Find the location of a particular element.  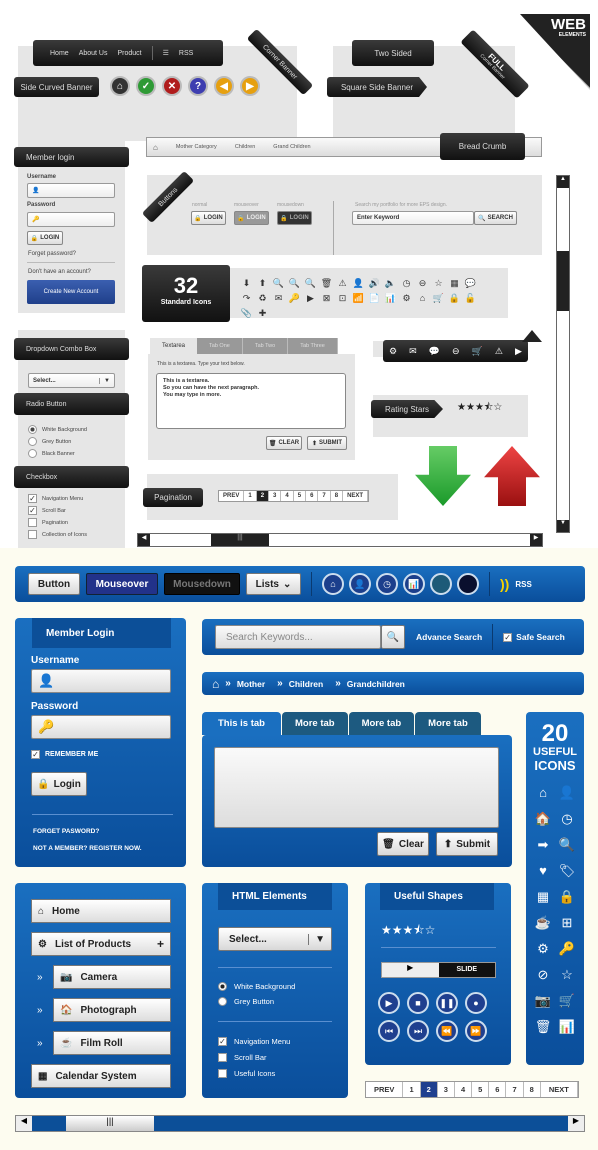

vertical-scrollbar: ▲ ▼ is located at coordinates (563, 354).